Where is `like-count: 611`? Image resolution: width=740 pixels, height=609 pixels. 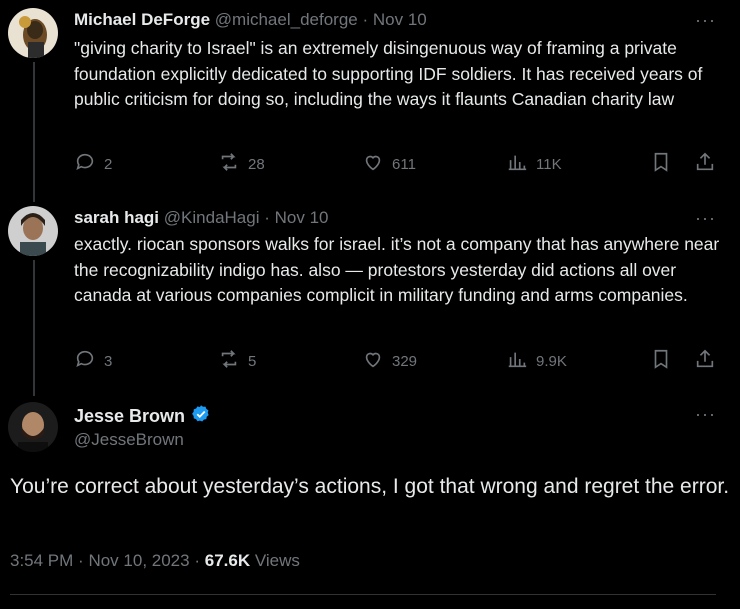
like-count: 611 is located at coordinates (404, 164).